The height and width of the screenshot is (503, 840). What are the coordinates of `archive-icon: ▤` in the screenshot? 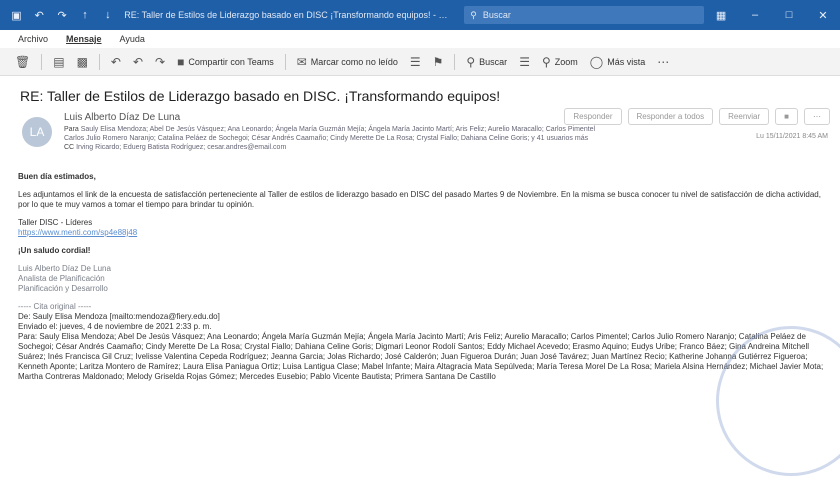 It's located at (59, 61).